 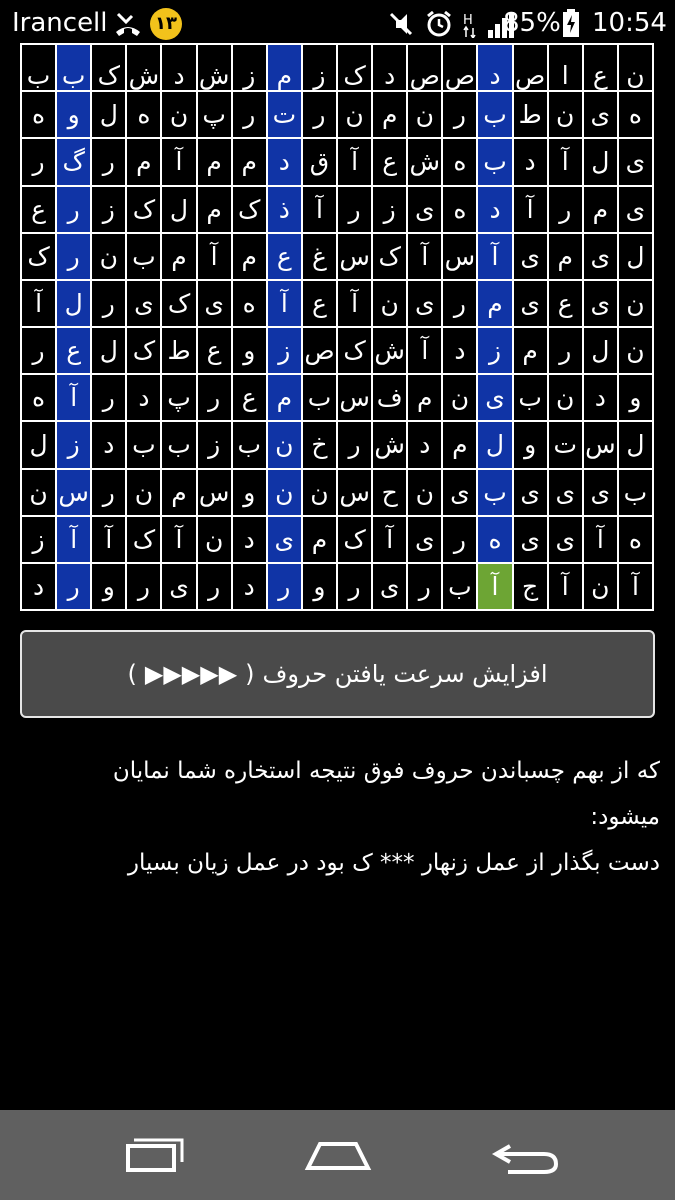 I want to click on grid-cell: ف, so click(x=390, y=398).